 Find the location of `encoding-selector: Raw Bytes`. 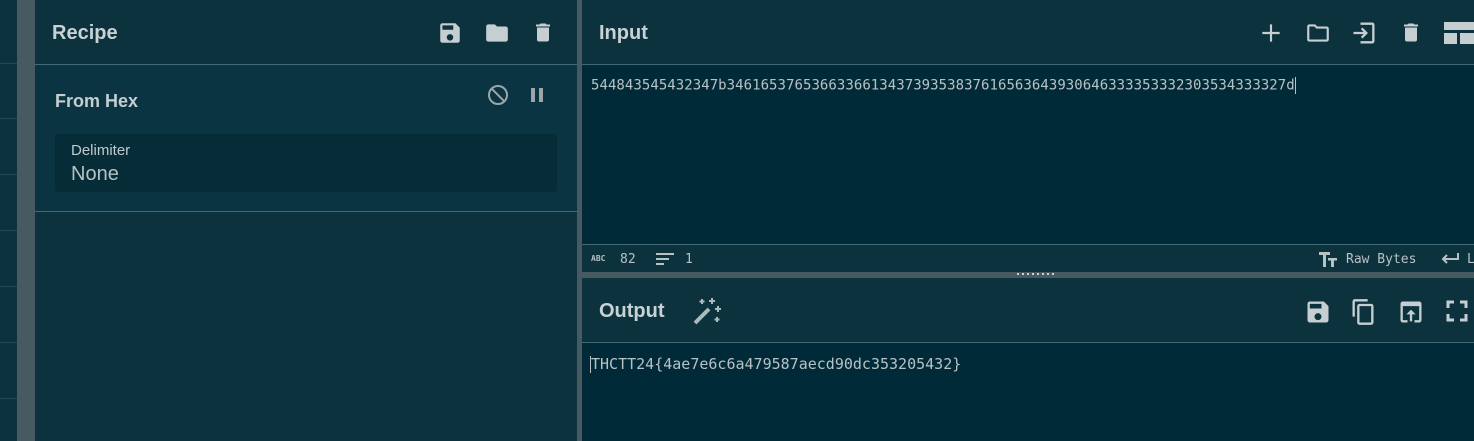

encoding-selector: Raw Bytes is located at coordinates (1381, 259).